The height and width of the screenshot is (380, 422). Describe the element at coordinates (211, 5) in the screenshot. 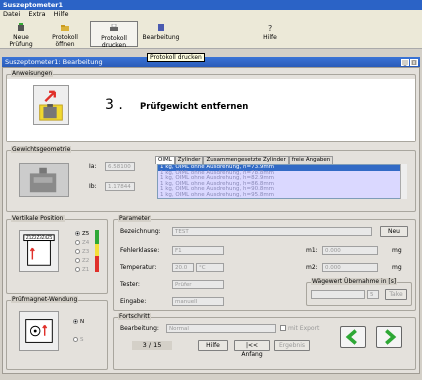

I see `window-title: Suszeptometer1` at that location.